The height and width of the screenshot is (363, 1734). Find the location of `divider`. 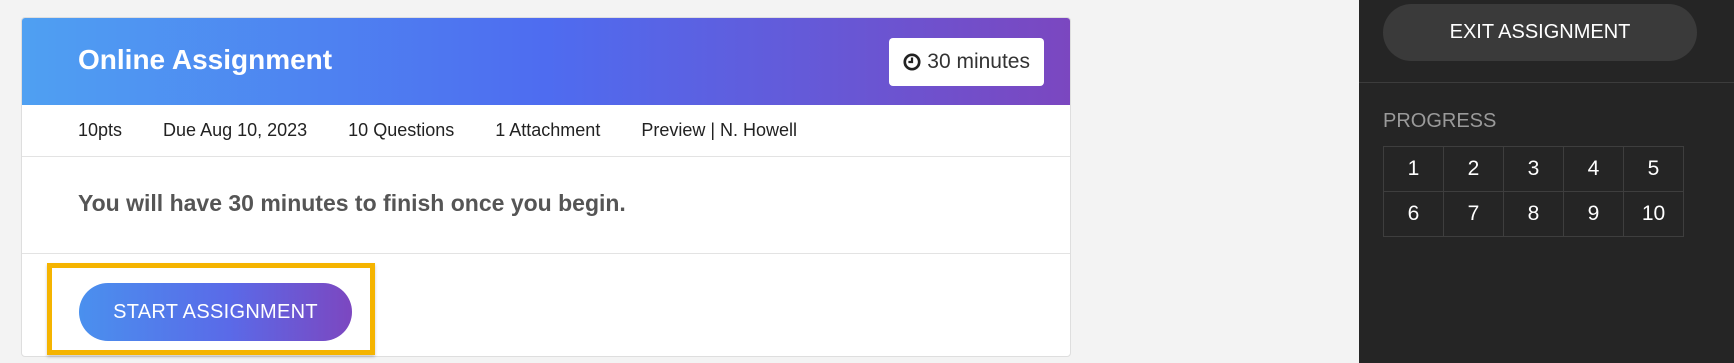

divider is located at coordinates (1546, 82).